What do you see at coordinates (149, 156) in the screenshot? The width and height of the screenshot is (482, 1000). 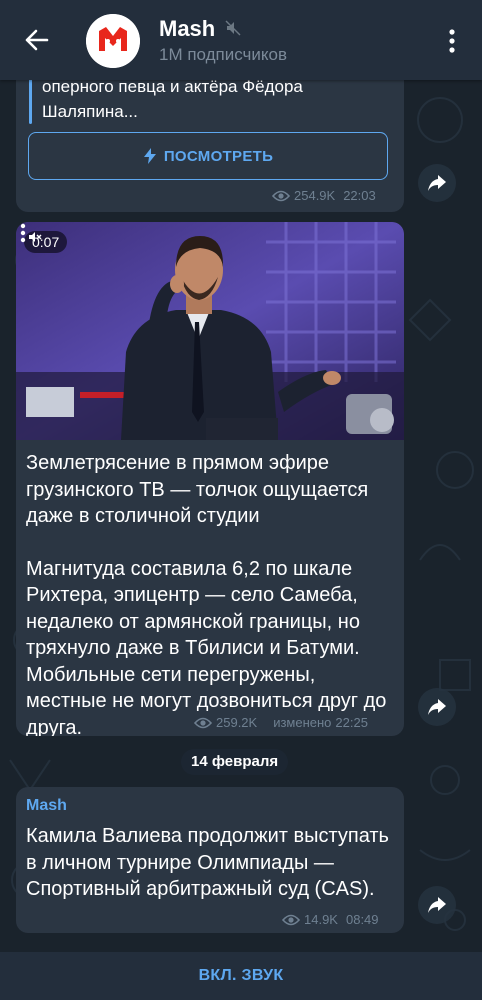 I see `bolt-icon` at bounding box center [149, 156].